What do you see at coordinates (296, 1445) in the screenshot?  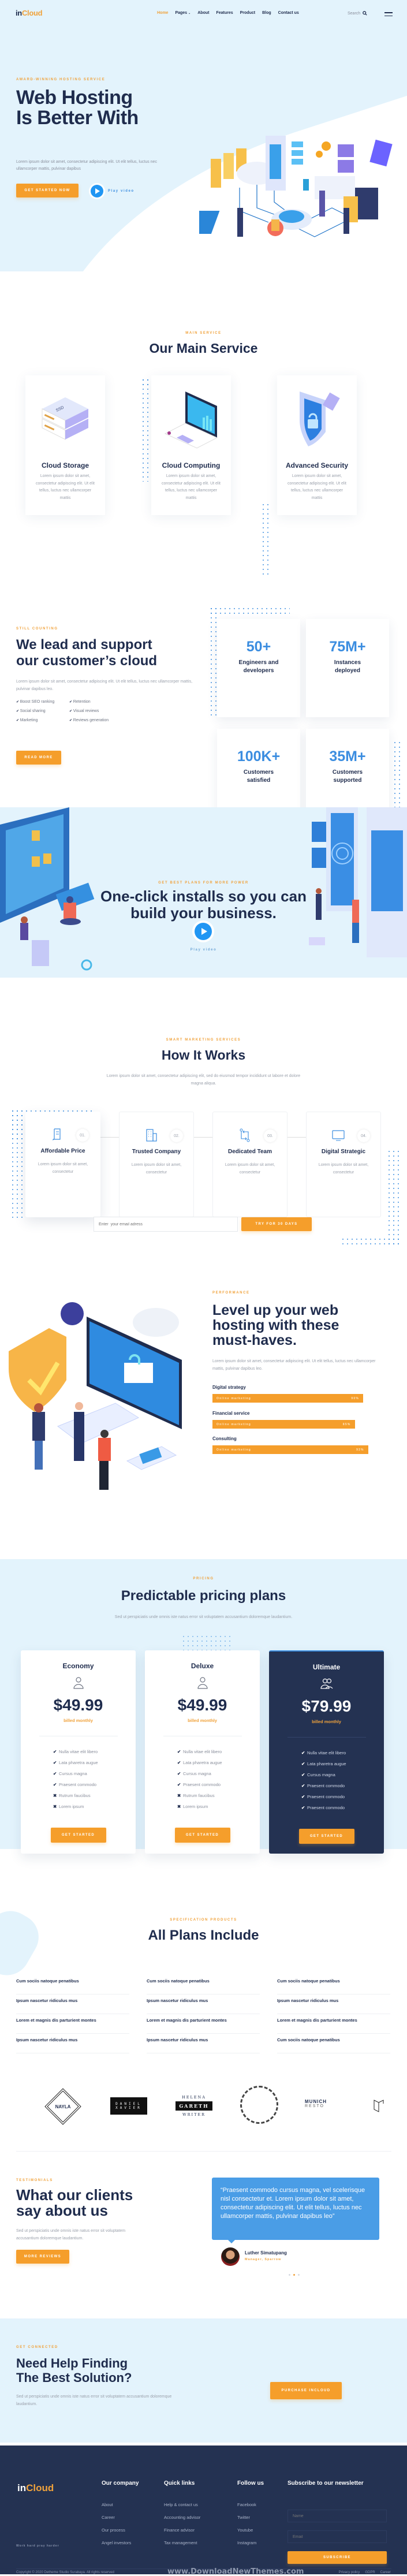 I see `progress-consulting: Consulting Online marketing 93%` at bounding box center [296, 1445].